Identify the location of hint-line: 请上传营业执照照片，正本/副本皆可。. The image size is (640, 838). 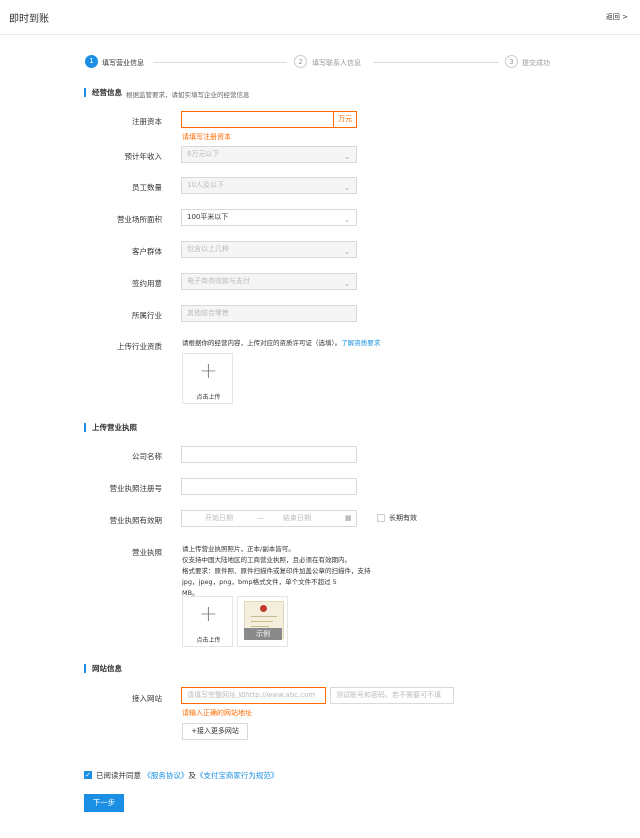
(238, 549).